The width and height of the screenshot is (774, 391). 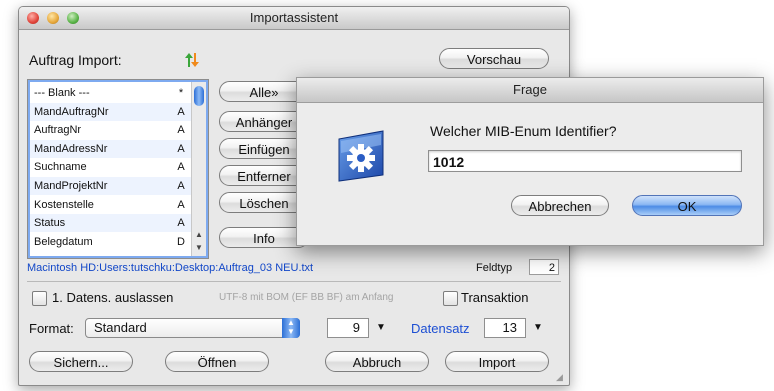 What do you see at coordinates (505, 328) in the screenshot?
I see `datensatz-field: 13` at bounding box center [505, 328].